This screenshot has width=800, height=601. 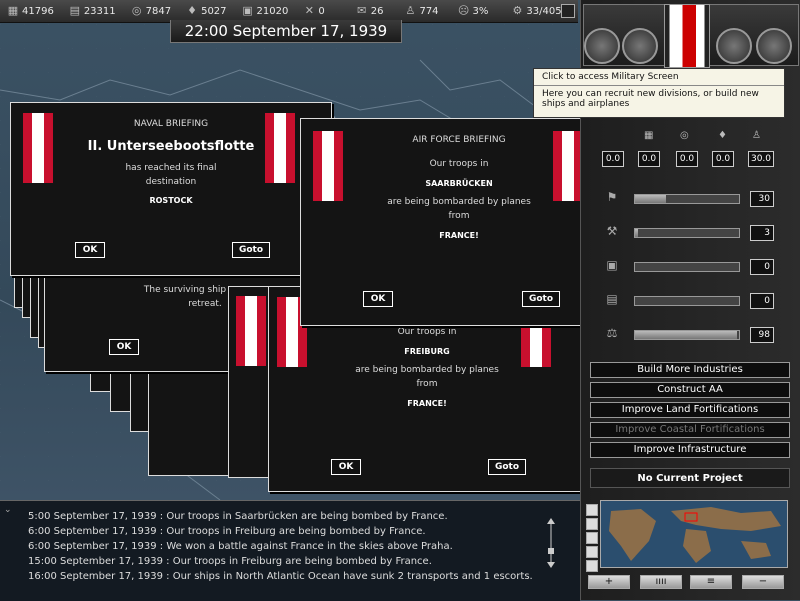 What do you see at coordinates (517, 10) in the screenshot?
I see `ic-icon: ⚙` at bounding box center [517, 10].